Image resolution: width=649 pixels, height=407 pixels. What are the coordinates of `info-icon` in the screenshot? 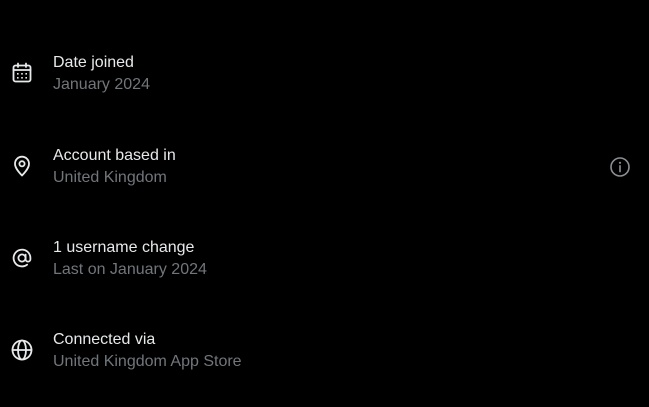 It's located at (620, 167).